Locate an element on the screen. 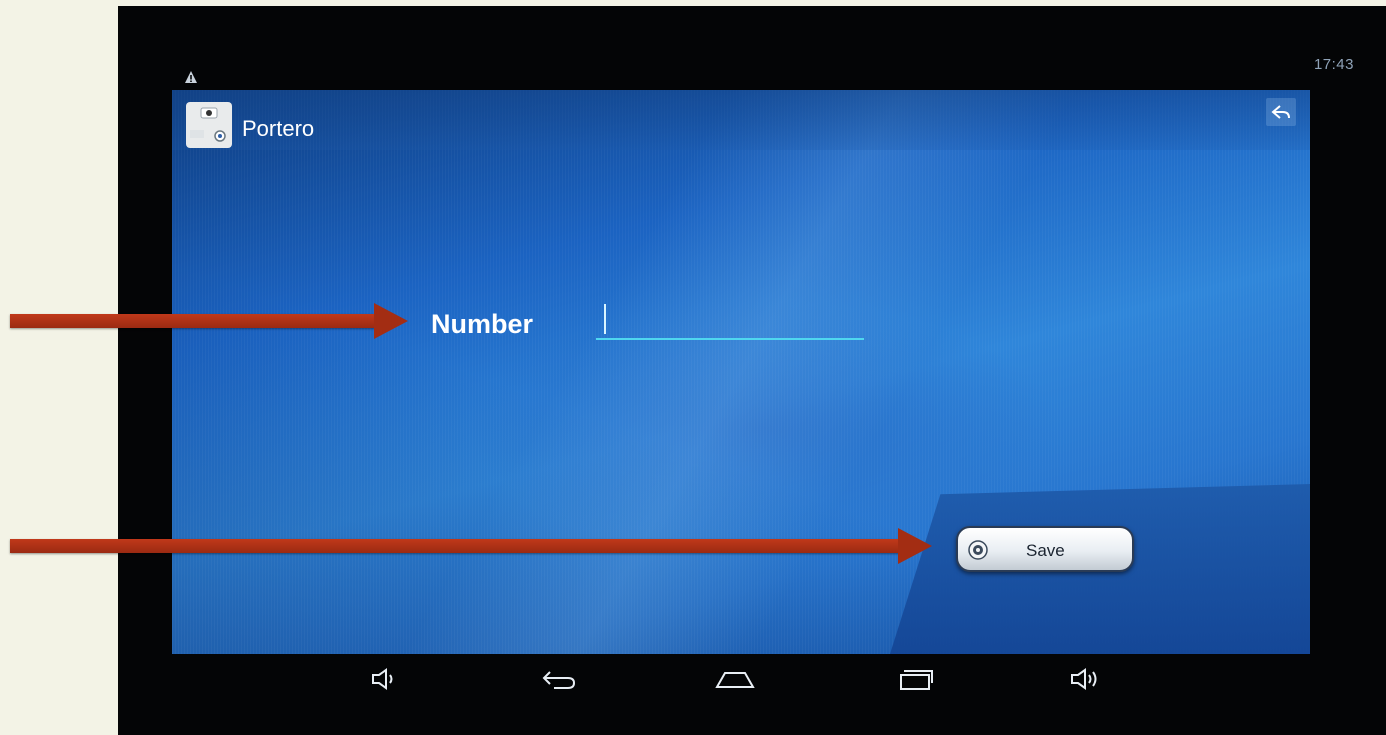  intercom-glyph-icon is located at coordinates (208, 124).